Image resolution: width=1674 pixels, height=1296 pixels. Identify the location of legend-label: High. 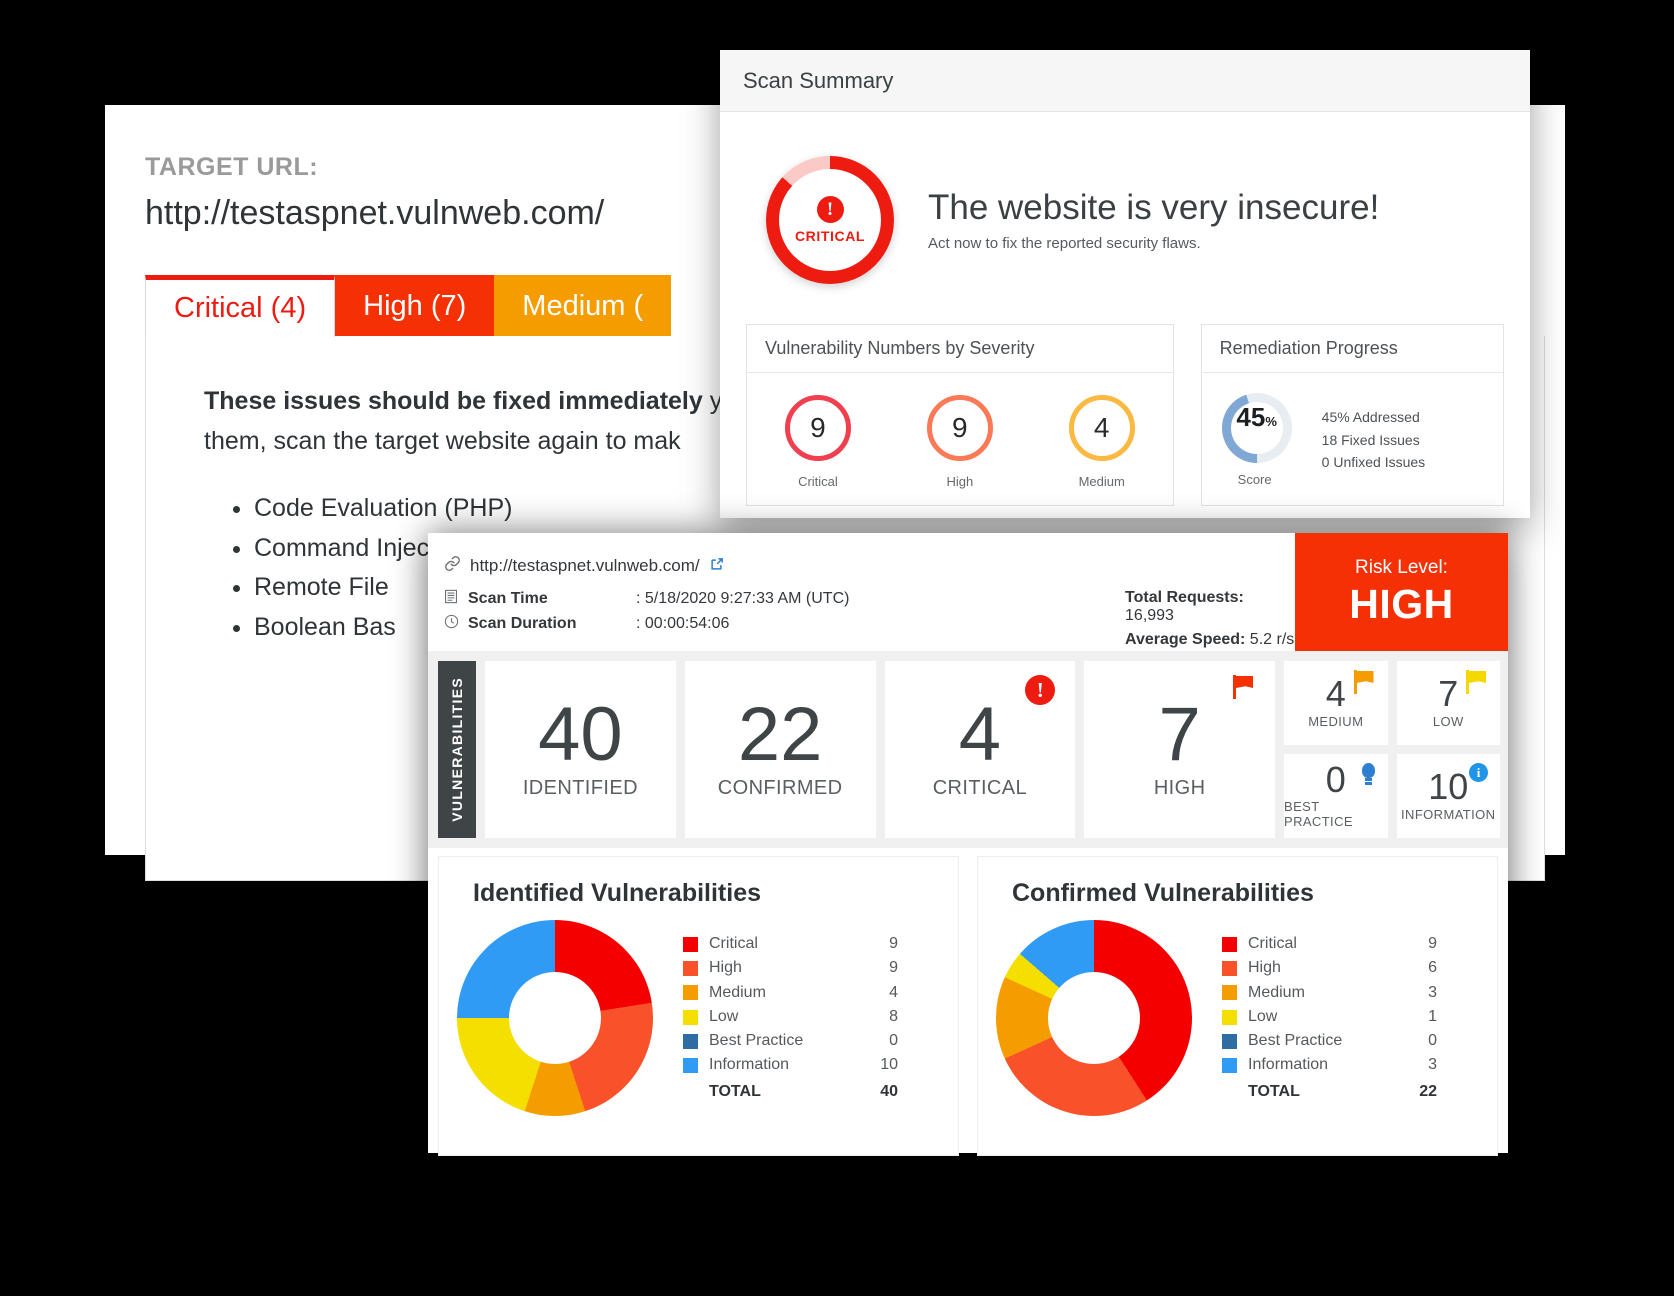
(1264, 968).